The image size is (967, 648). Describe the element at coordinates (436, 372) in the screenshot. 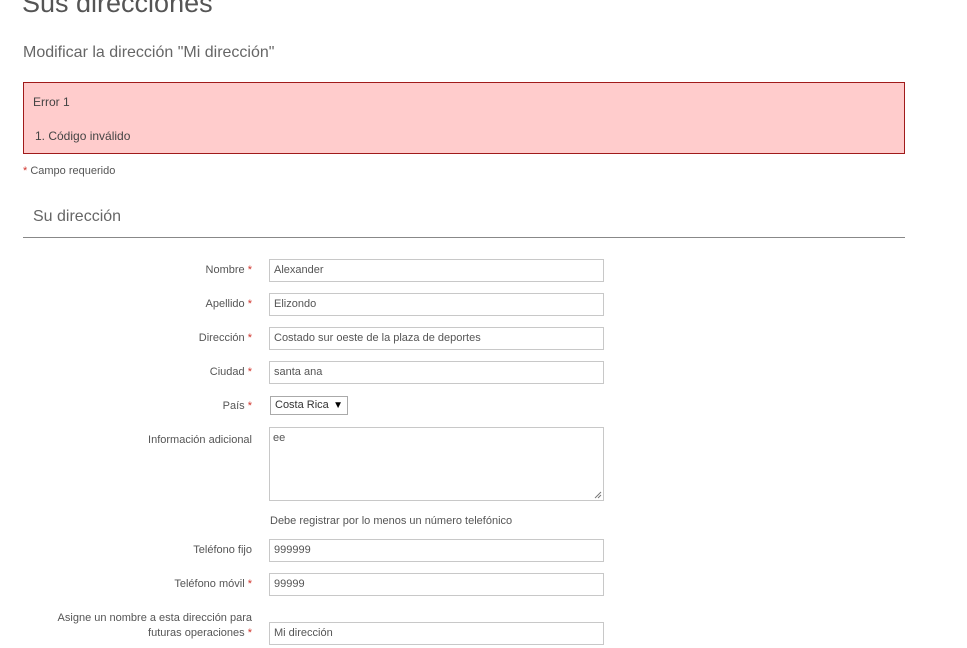

I see `city-input: santa ana` at that location.